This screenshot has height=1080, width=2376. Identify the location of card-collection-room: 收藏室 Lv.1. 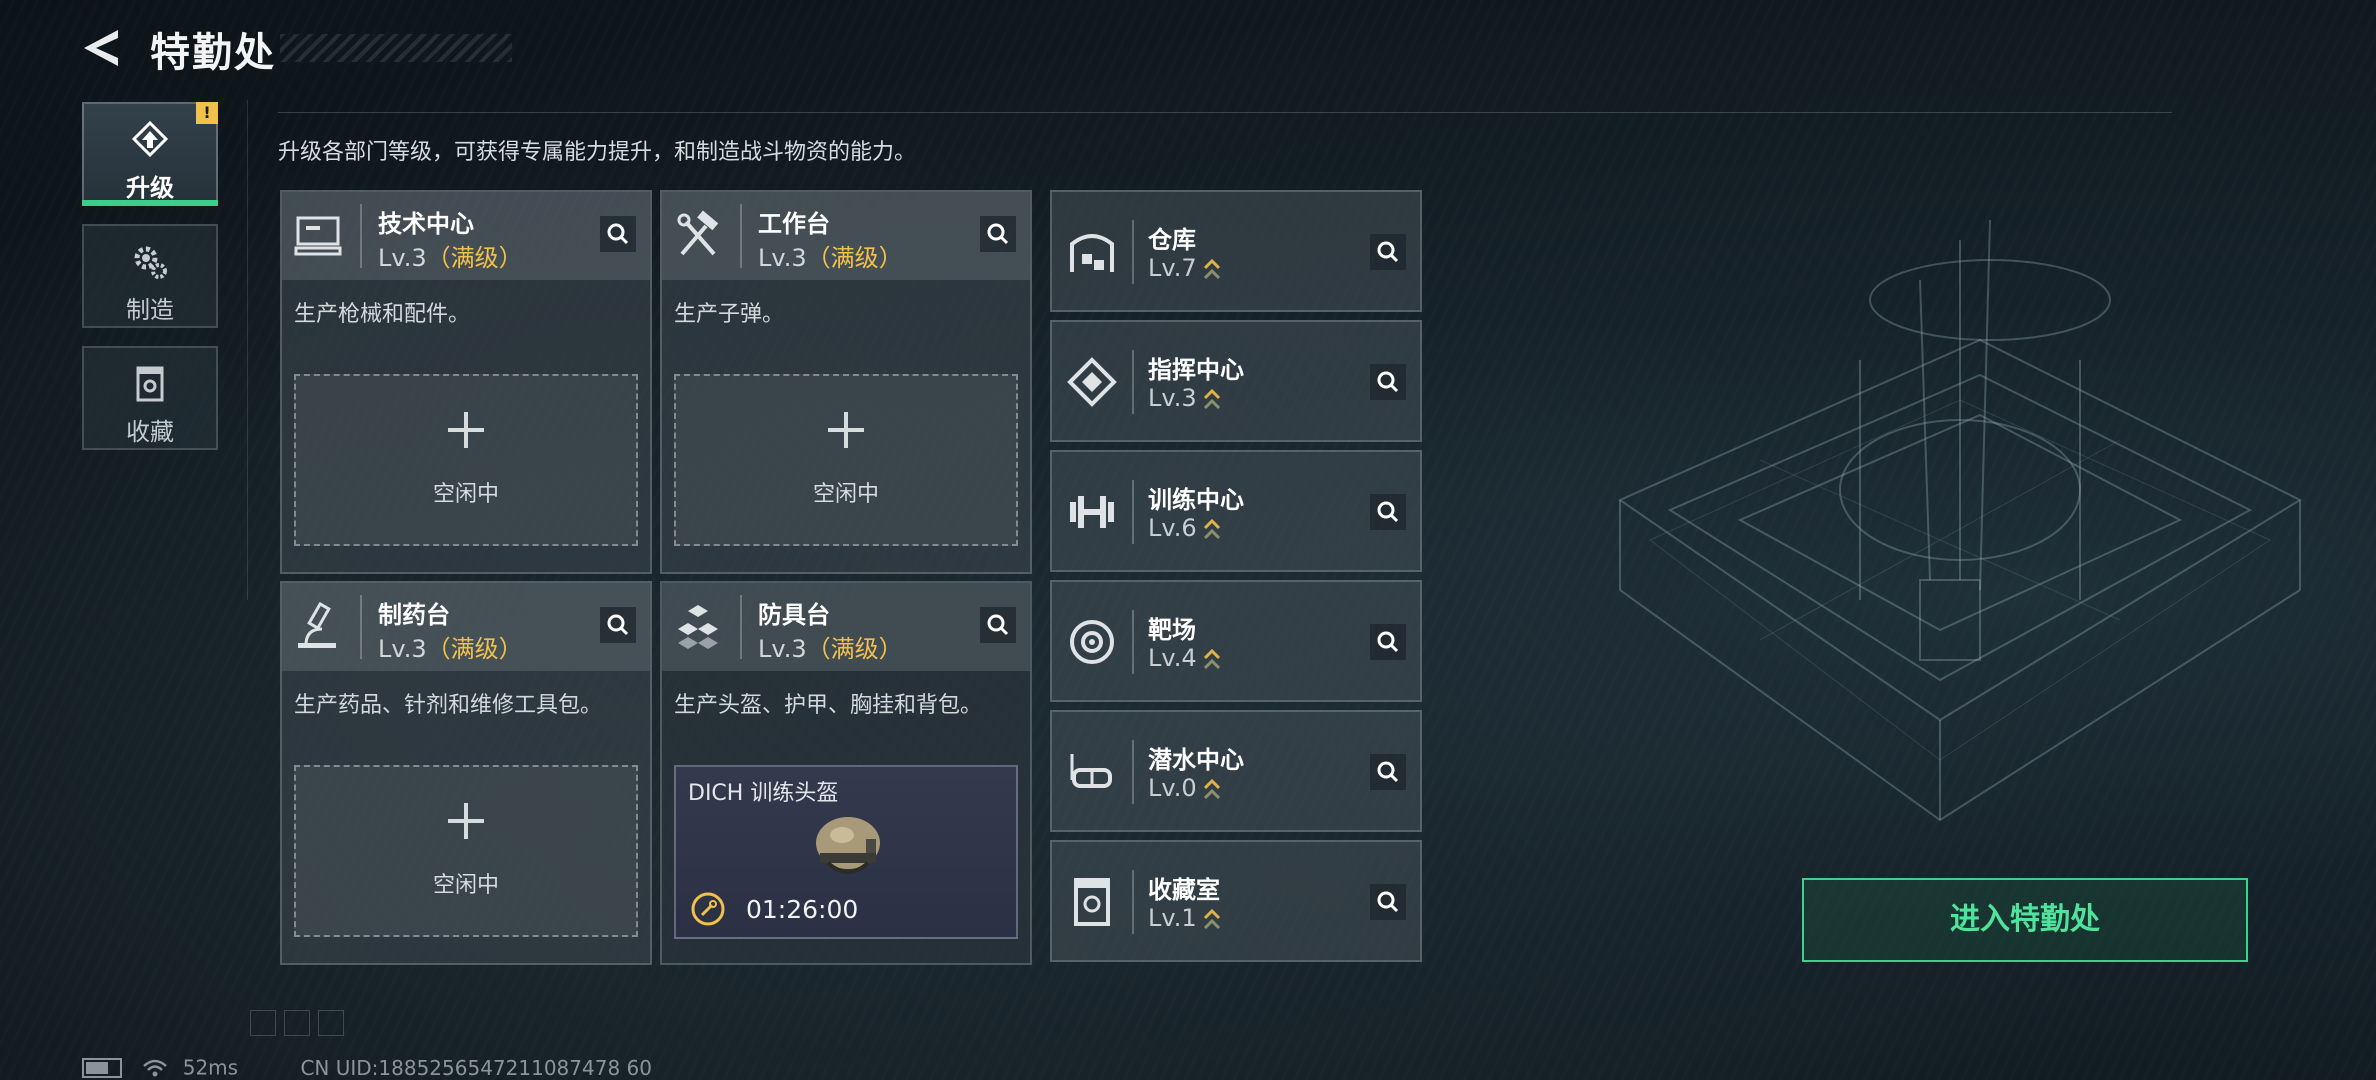
(1236, 901).